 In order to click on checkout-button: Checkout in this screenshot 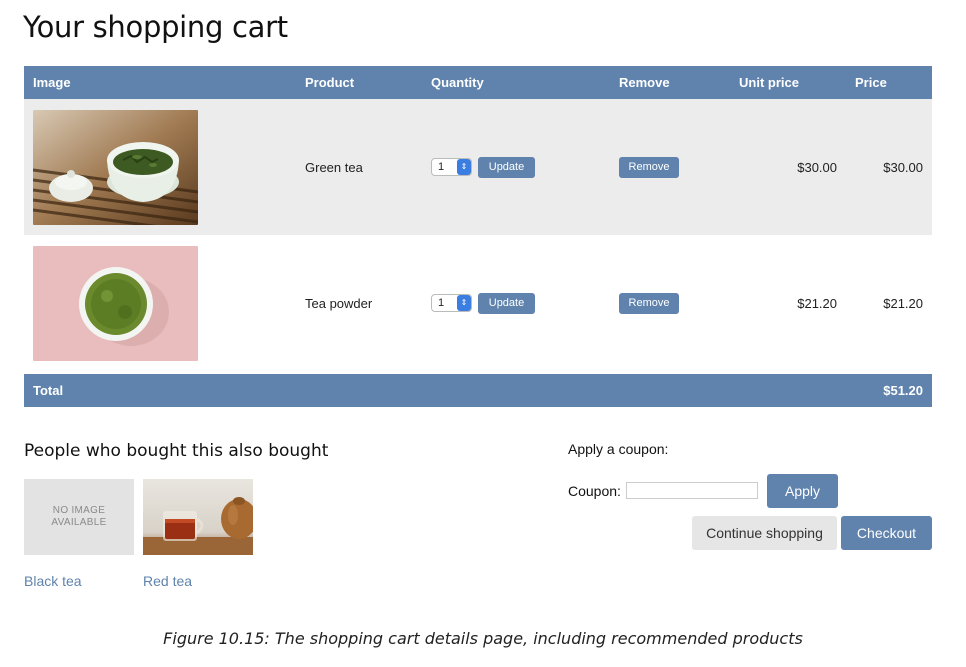, I will do `click(886, 533)`.